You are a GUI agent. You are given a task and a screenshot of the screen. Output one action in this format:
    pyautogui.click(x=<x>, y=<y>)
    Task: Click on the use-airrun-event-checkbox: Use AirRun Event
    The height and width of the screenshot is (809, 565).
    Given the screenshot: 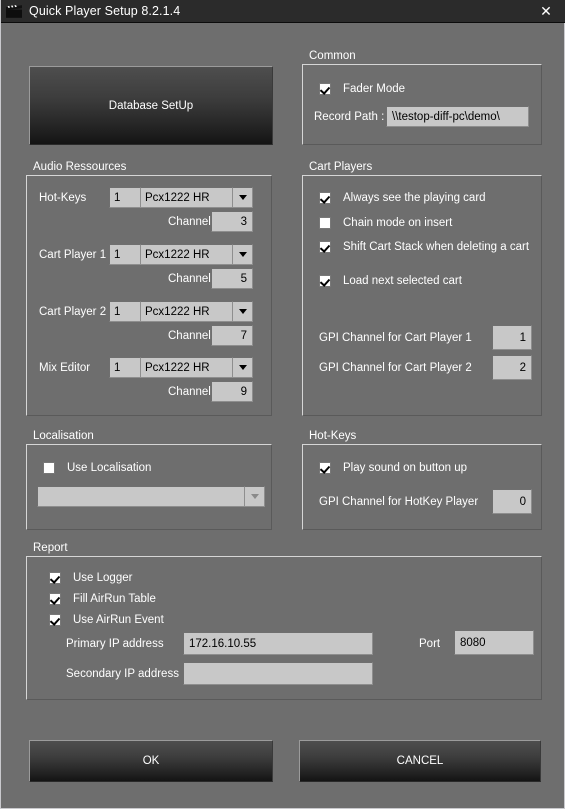 What is the action you would take?
    pyautogui.click(x=106, y=620)
    